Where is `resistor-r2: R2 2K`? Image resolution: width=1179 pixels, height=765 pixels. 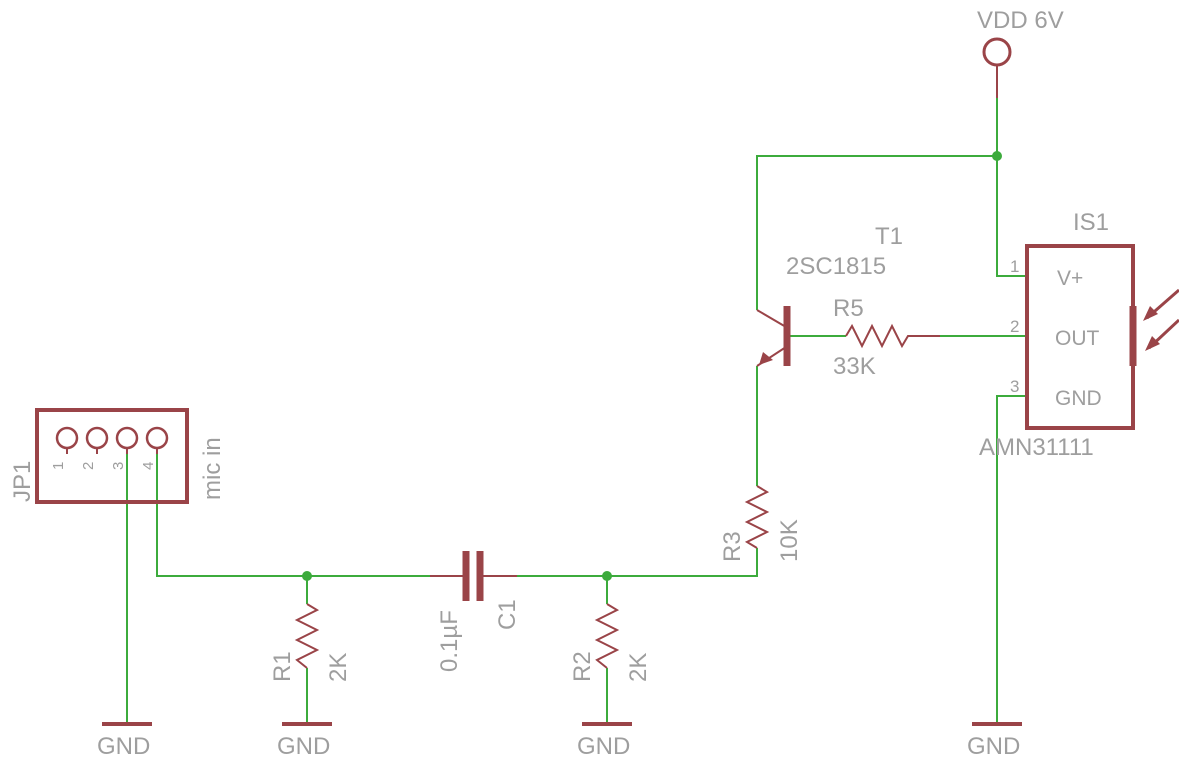 resistor-r2: R2 2K is located at coordinates (610, 642).